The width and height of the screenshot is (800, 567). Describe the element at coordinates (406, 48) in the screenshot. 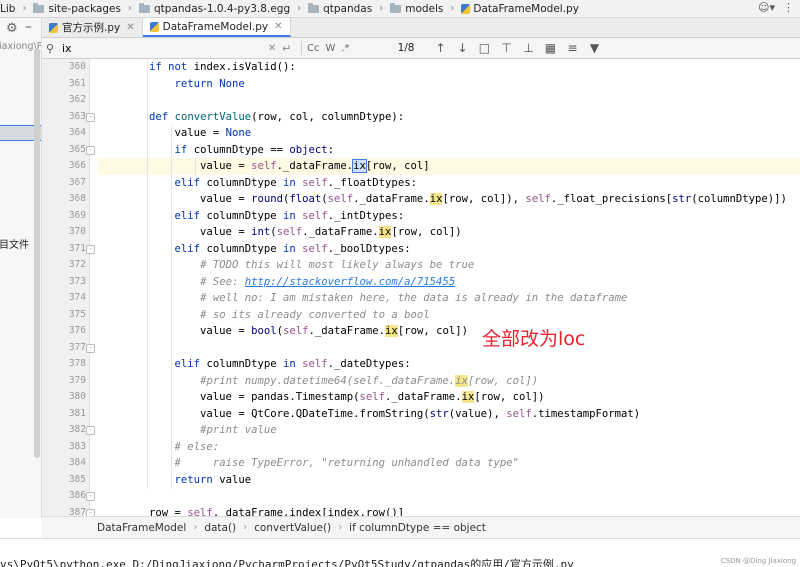

I see `match-count: 1/8` at that location.